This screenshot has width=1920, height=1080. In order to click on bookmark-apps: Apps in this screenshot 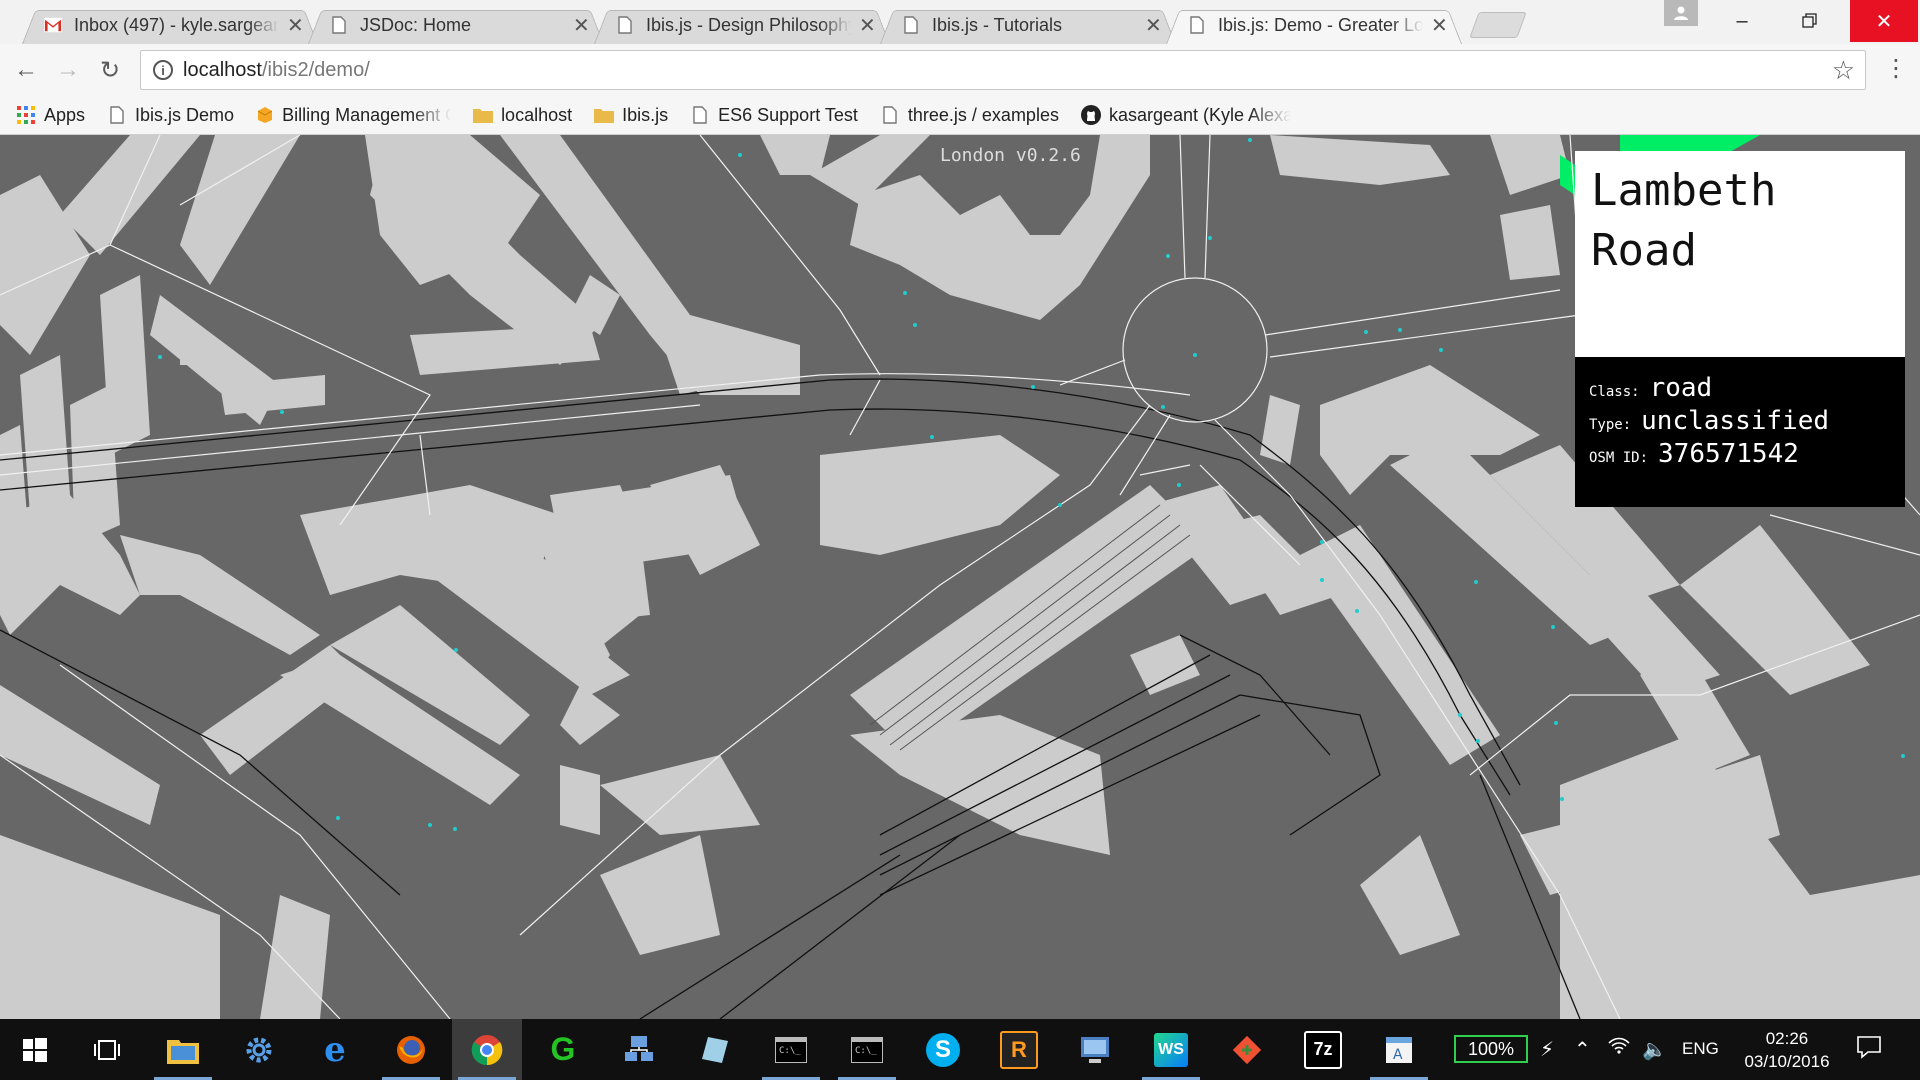, I will do `click(50, 115)`.